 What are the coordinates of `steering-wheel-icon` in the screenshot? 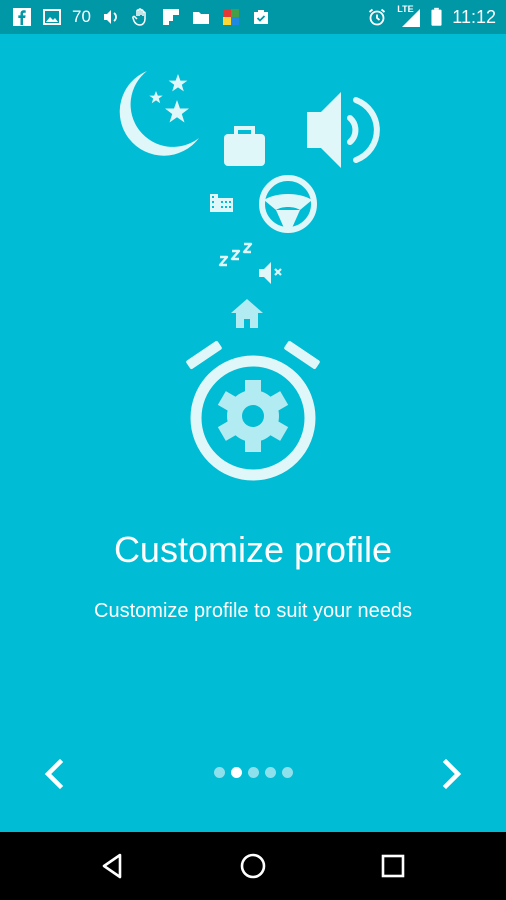 It's located at (288, 204).